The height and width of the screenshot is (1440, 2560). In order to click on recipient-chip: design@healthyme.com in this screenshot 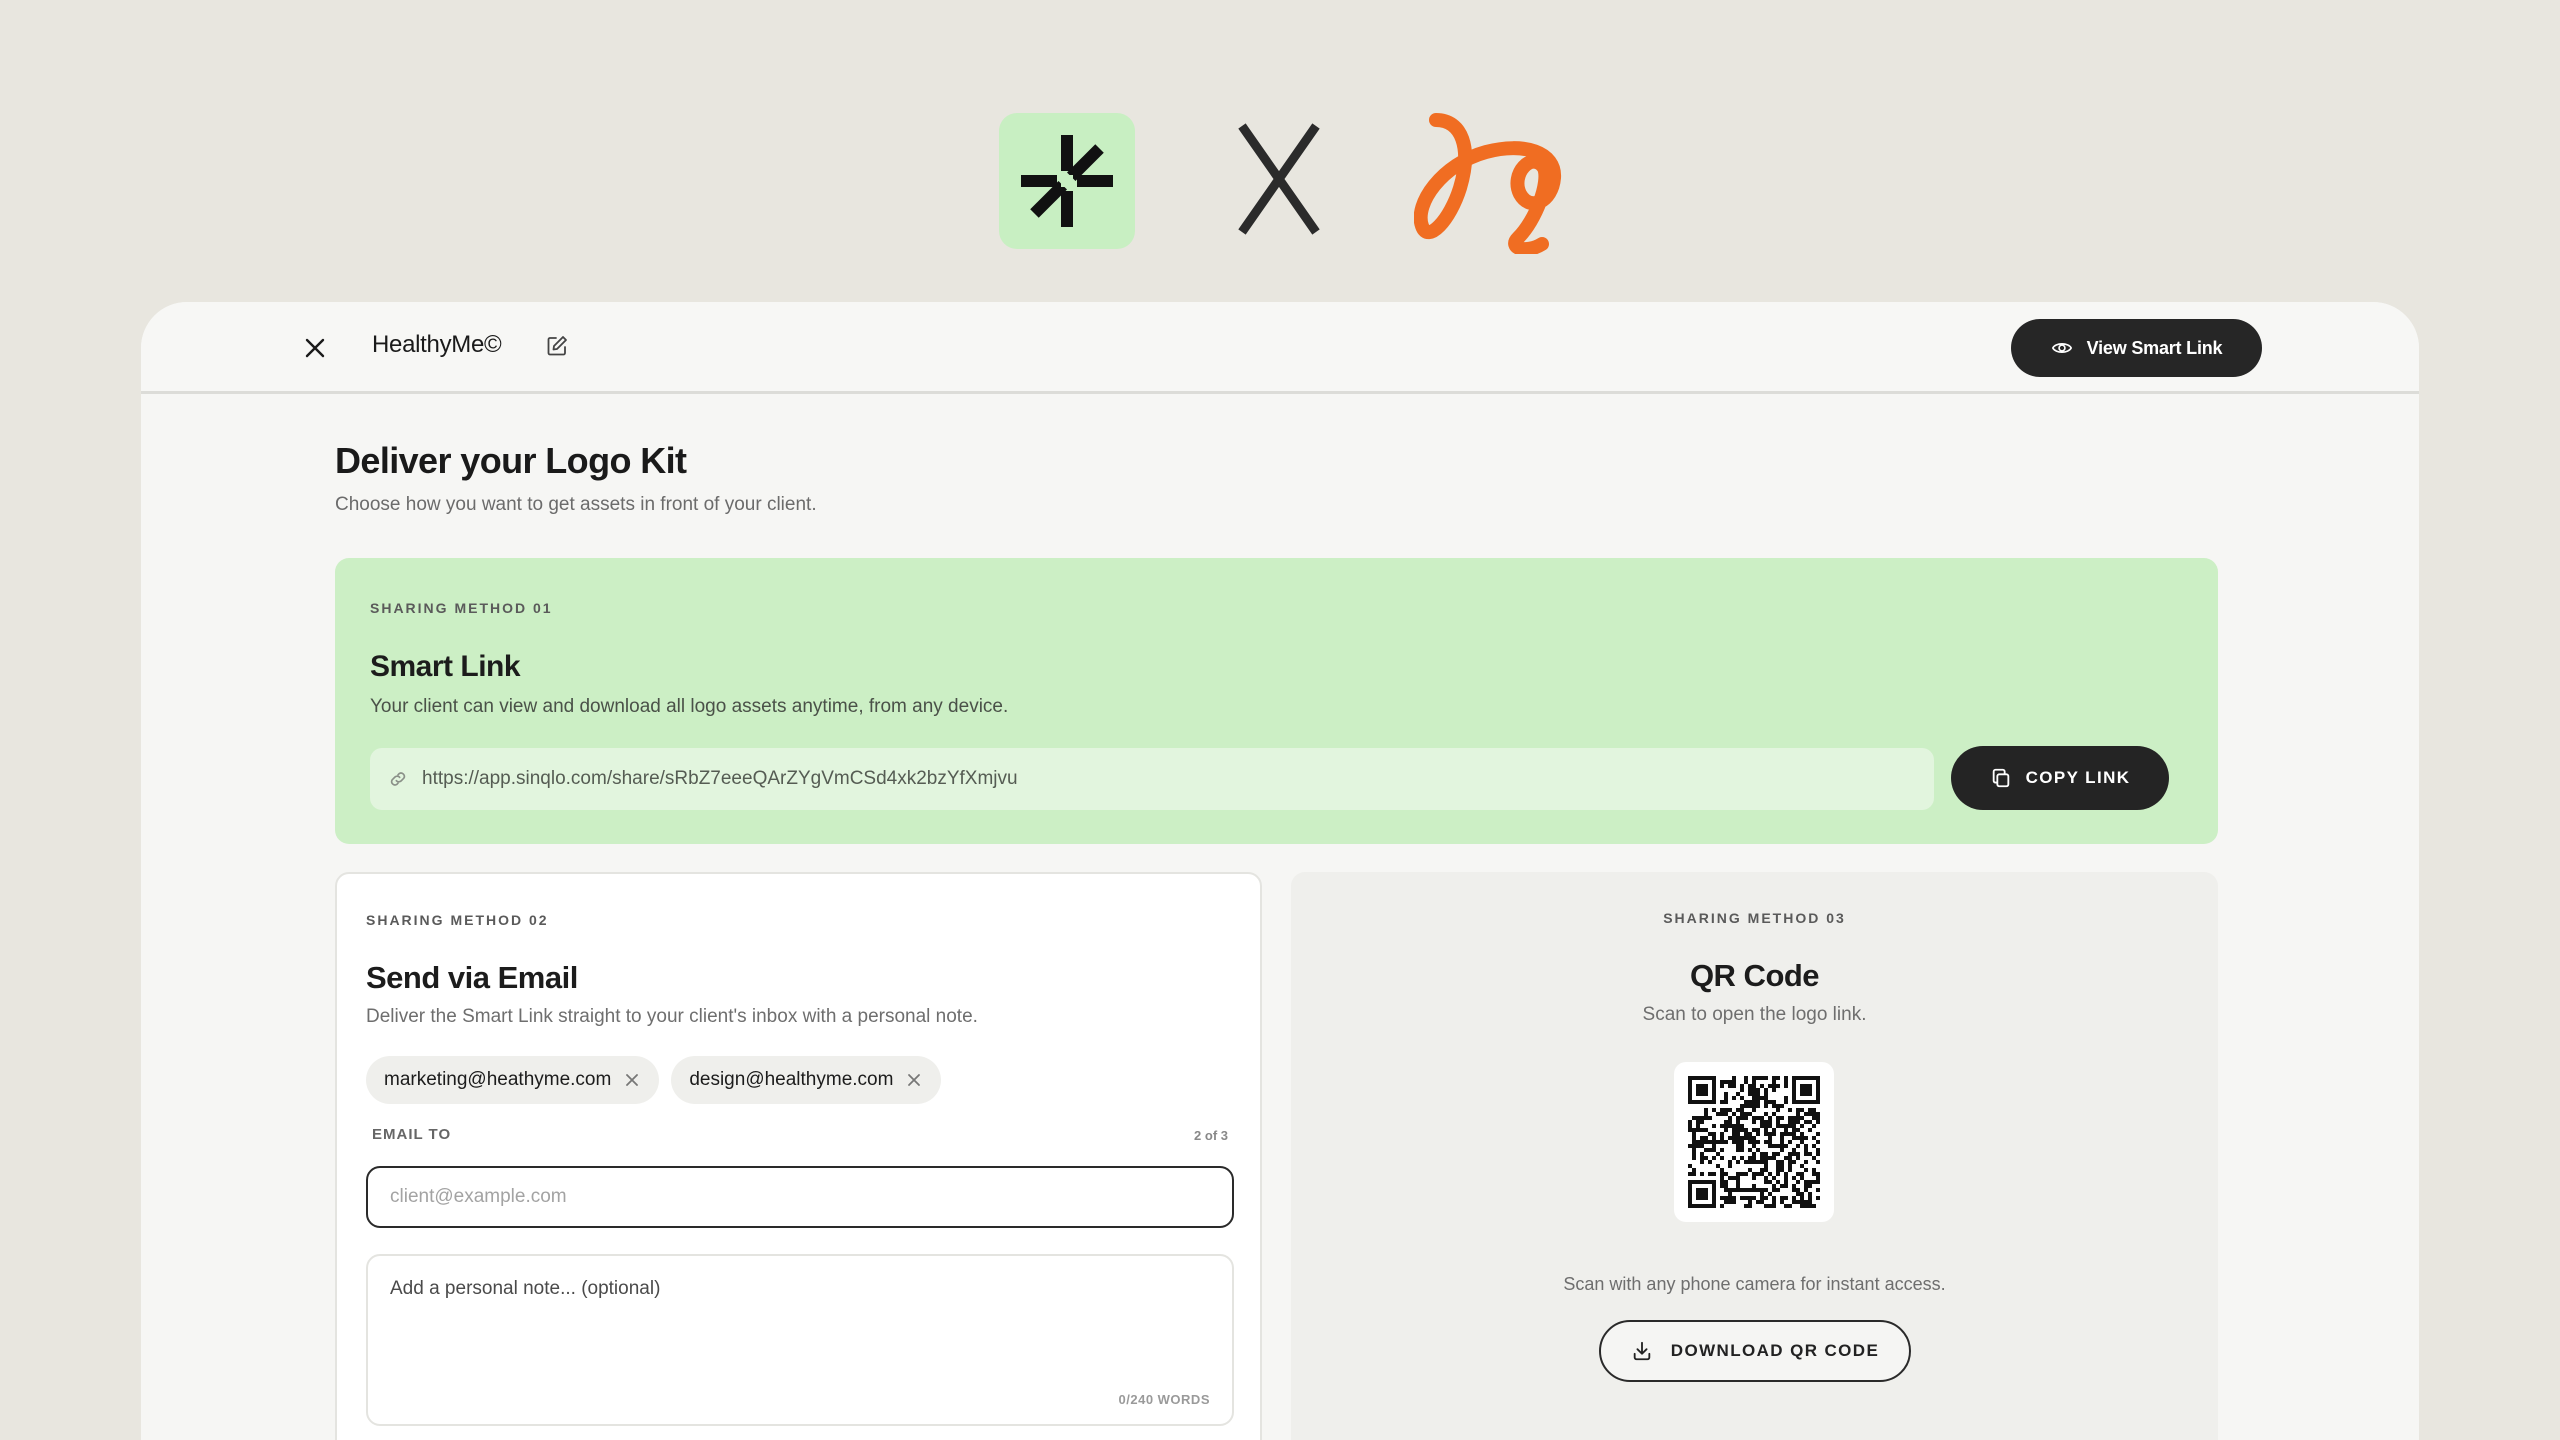, I will do `click(806, 1080)`.